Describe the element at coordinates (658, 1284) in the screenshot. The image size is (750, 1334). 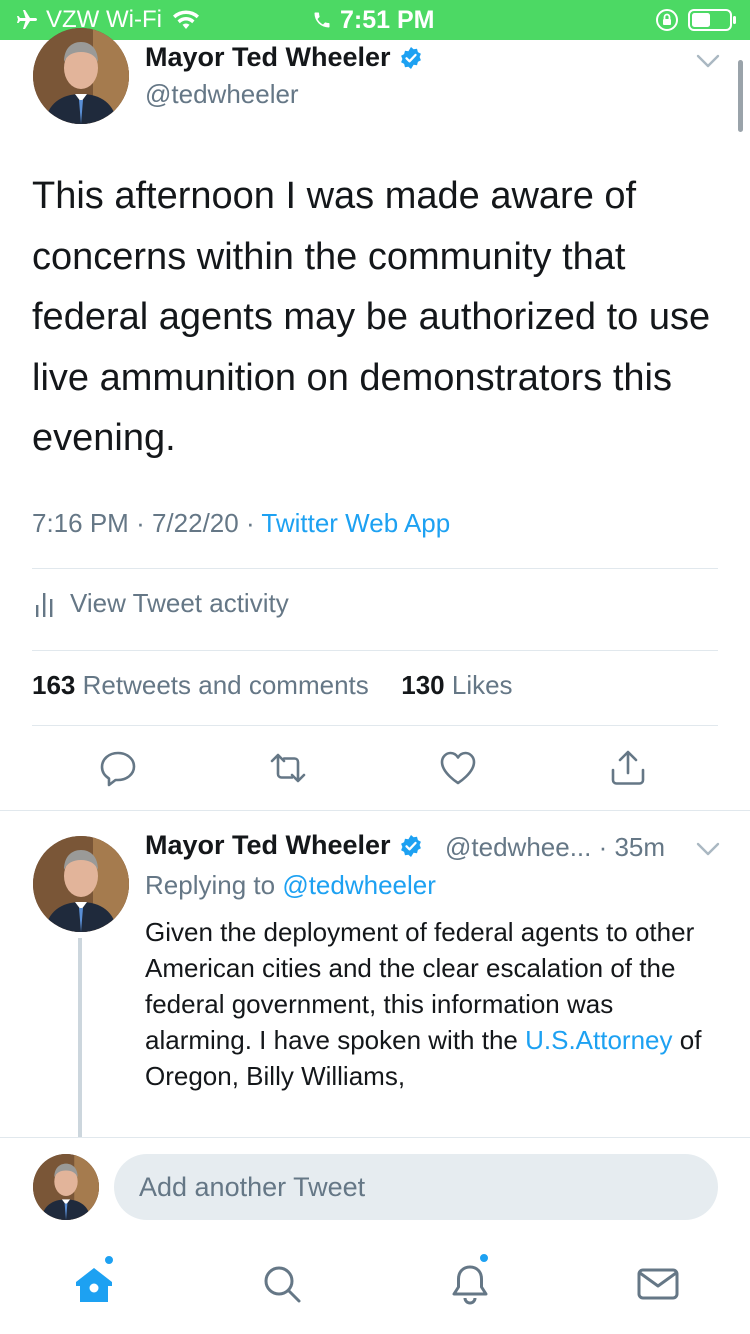
I see `messages-icon` at that location.